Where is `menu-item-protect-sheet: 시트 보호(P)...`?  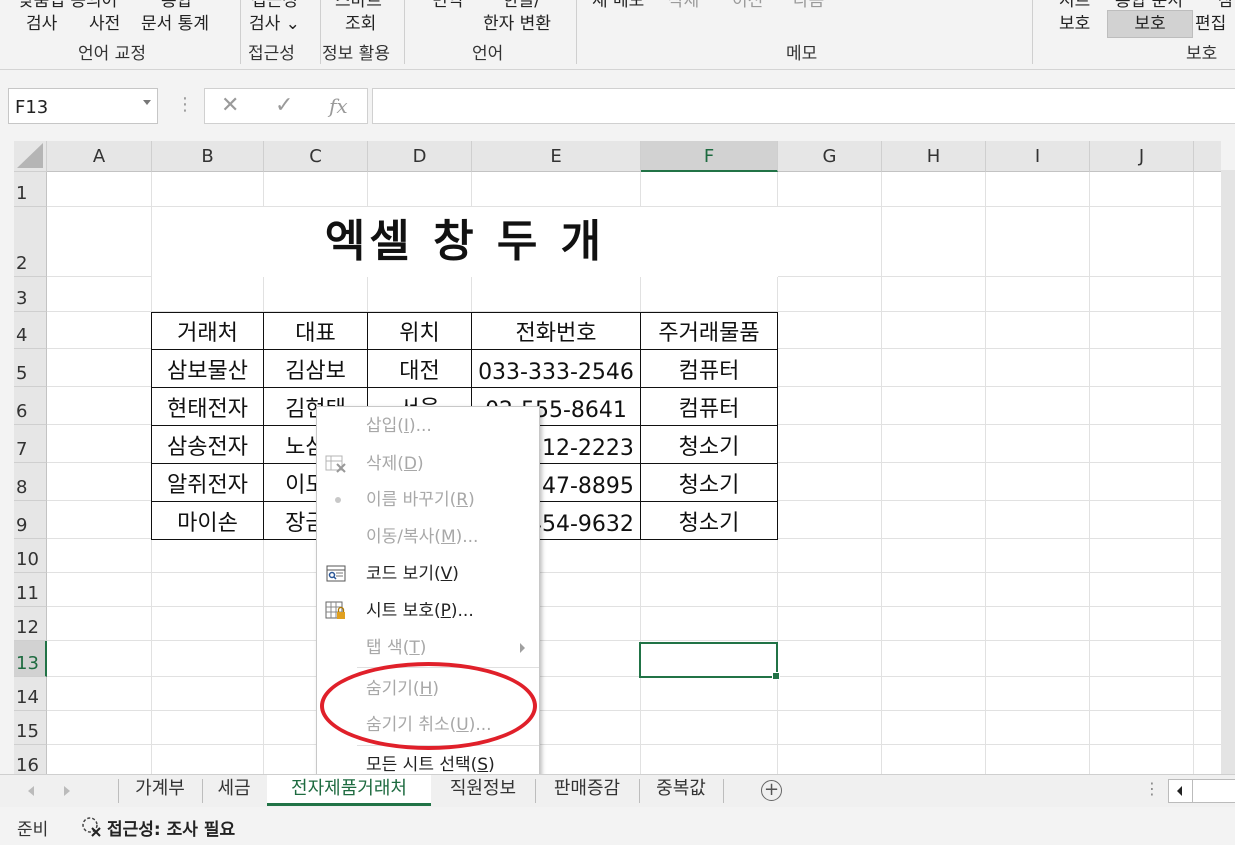 menu-item-protect-sheet: 시트 보호(P)... is located at coordinates (428, 611).